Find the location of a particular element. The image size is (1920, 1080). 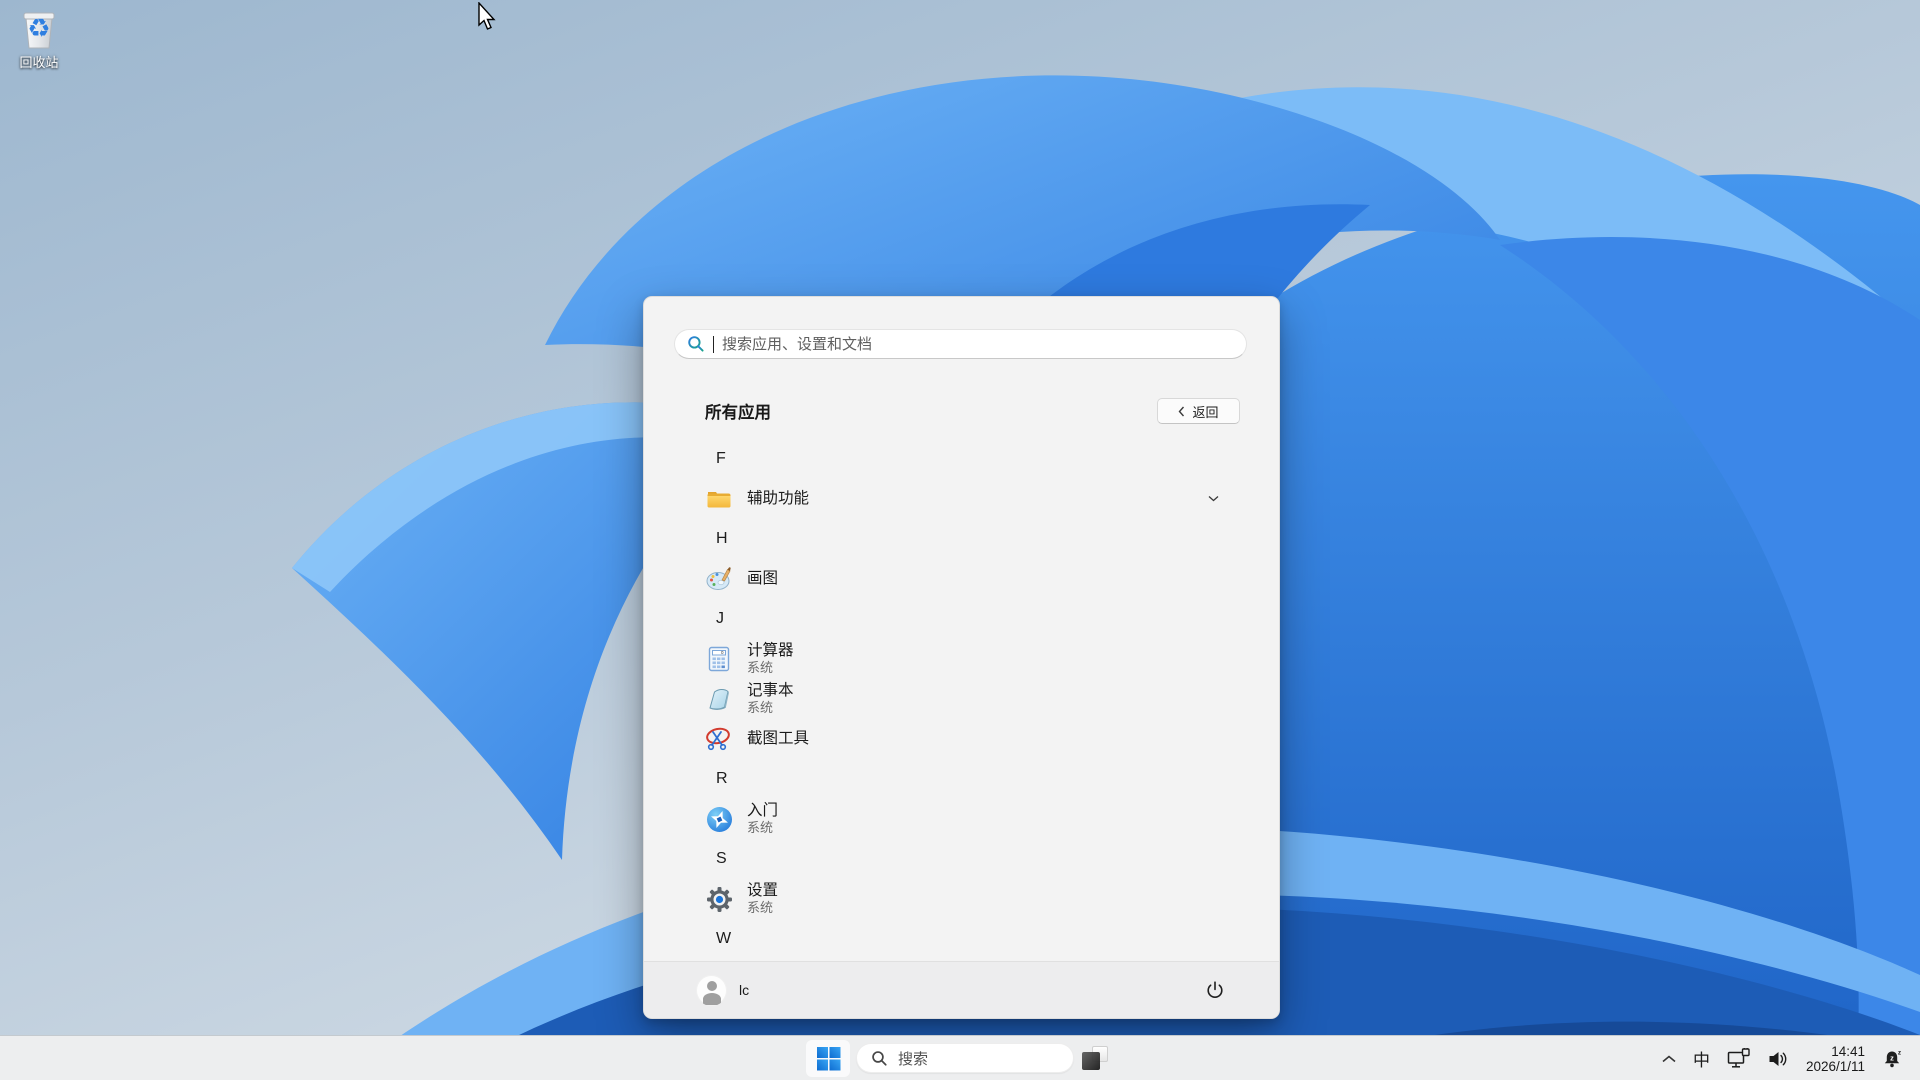

section-letter-H: H is located at coordinates (961, 539).